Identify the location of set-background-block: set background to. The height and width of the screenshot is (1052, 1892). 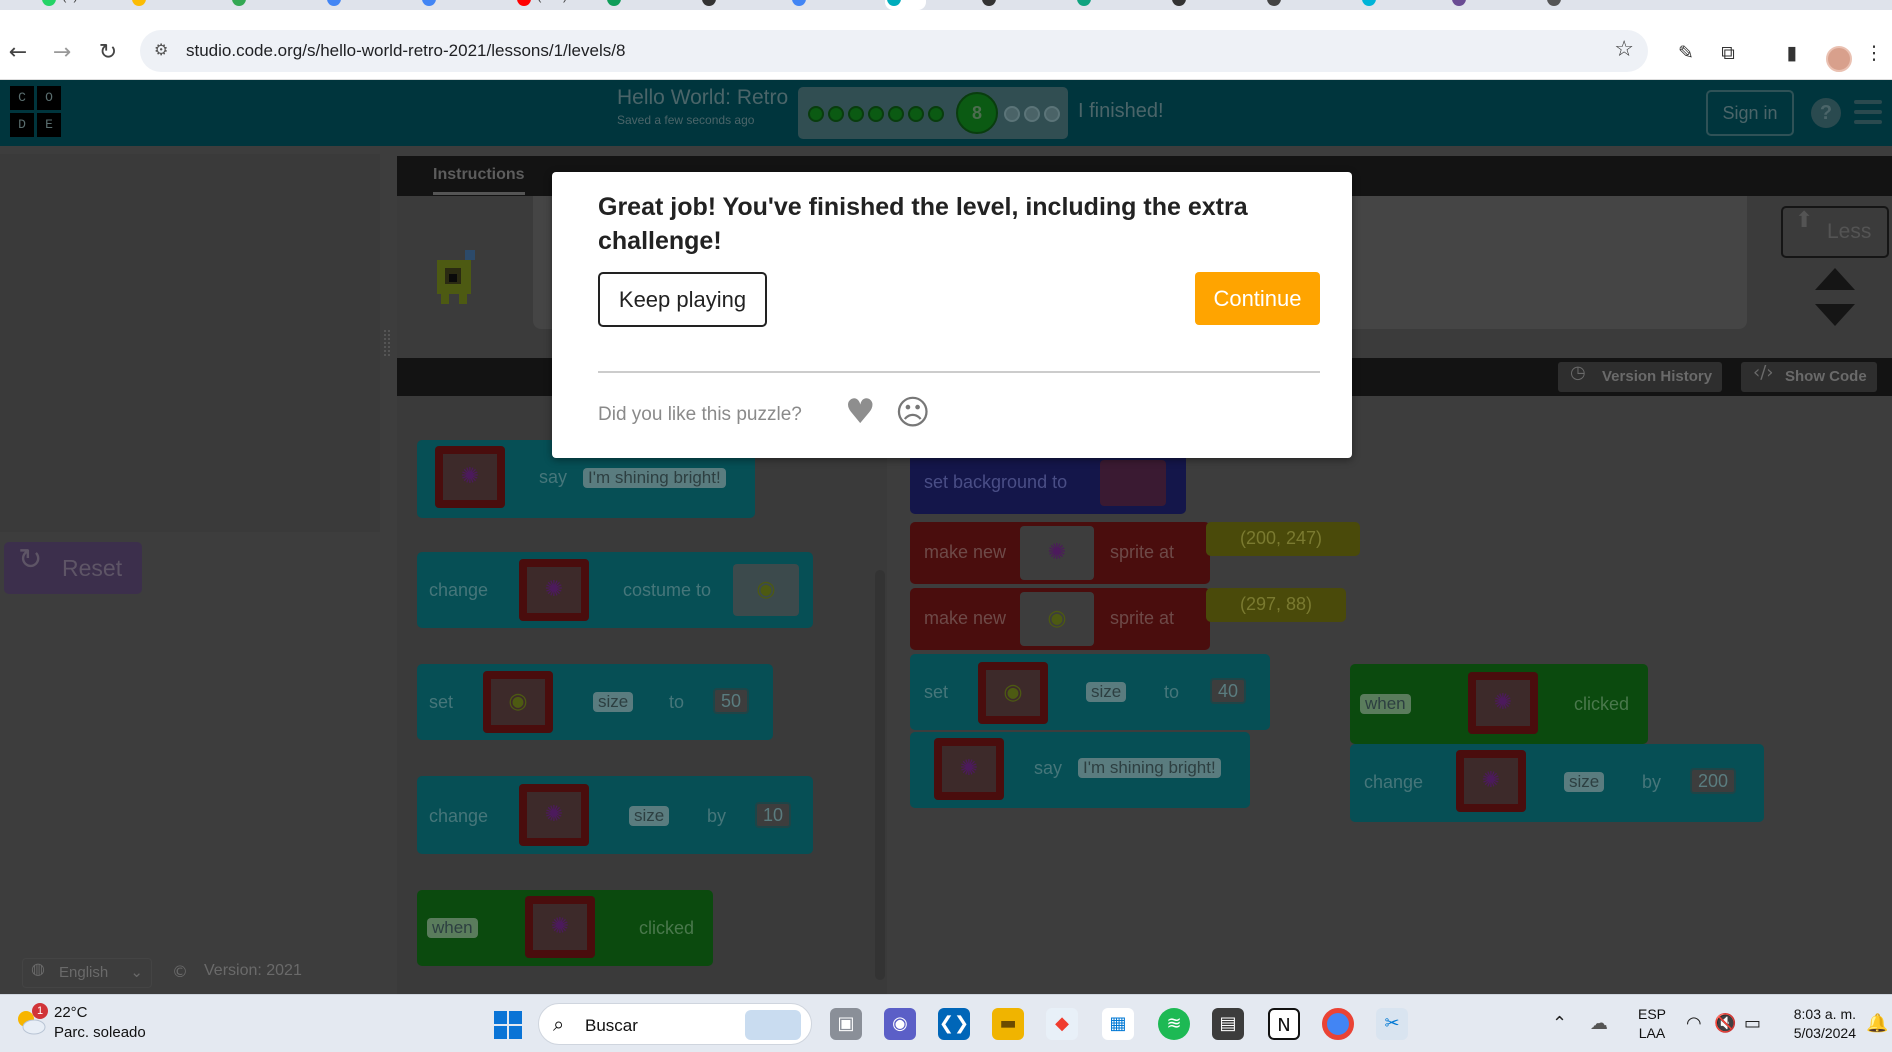
(1048, 483).